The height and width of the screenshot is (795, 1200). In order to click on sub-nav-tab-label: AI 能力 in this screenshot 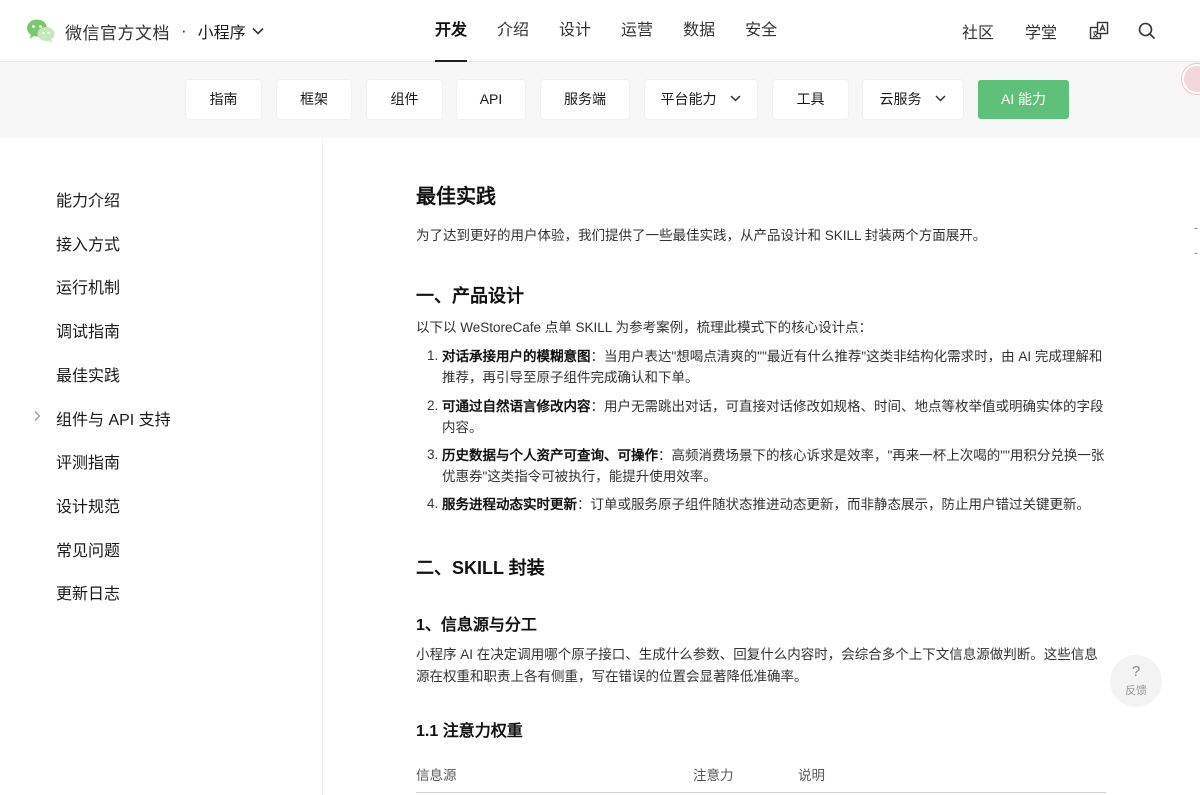, I will do `click(1023, 99)`.